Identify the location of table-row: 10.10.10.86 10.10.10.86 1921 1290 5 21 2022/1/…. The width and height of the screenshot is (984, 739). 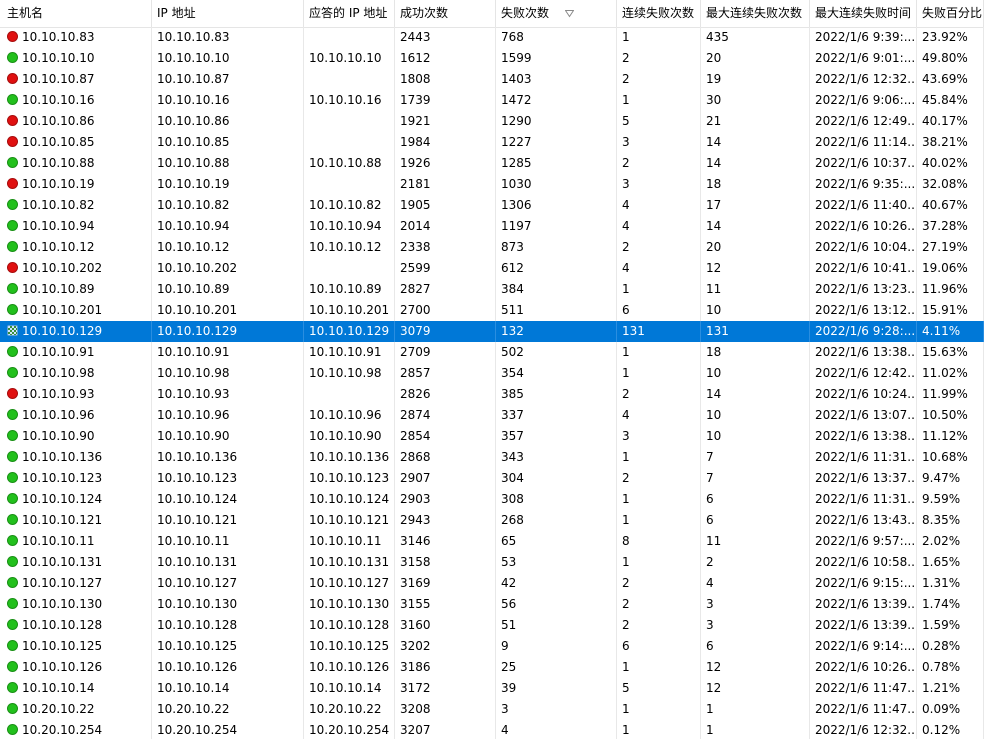
(492, 121).